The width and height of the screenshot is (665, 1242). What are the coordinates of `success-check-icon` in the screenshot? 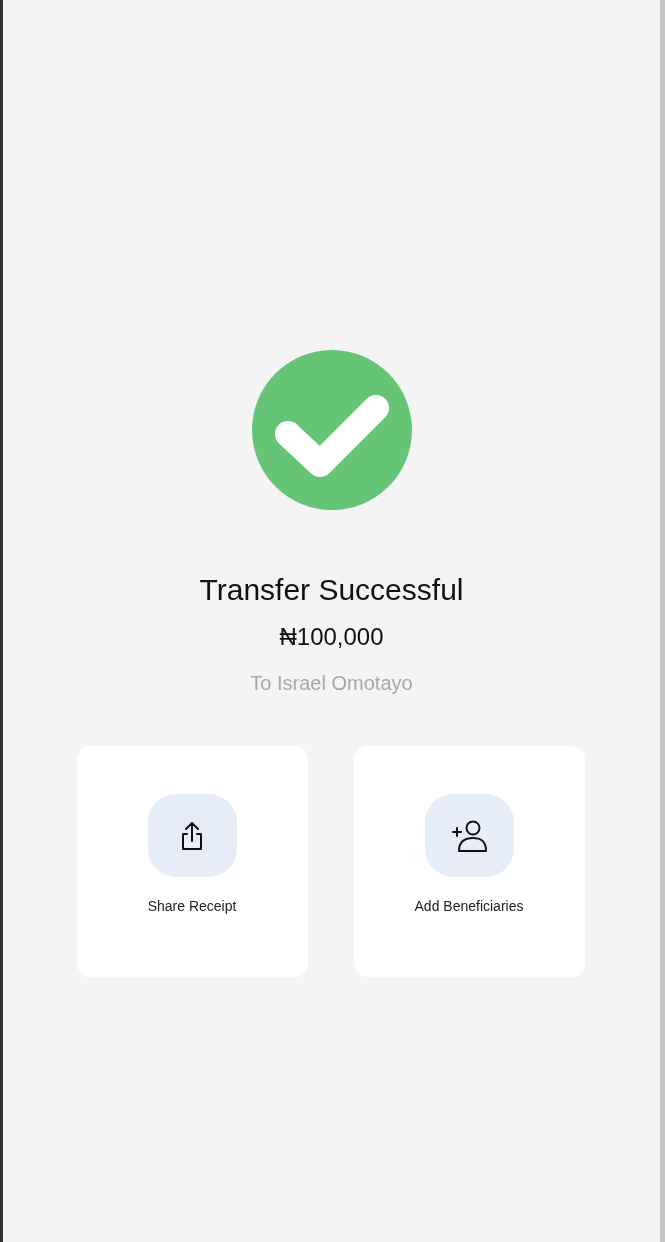 It's located at (331, 430).